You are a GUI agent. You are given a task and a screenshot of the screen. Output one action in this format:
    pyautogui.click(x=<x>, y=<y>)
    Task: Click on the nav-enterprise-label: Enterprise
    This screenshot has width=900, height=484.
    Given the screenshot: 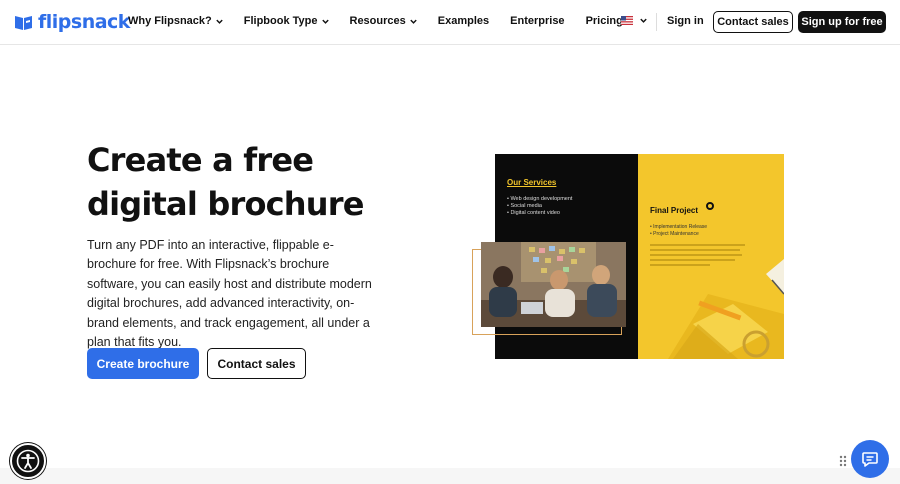 What is the action you would take?
    pyautogui.click(x=537, y=21)
    